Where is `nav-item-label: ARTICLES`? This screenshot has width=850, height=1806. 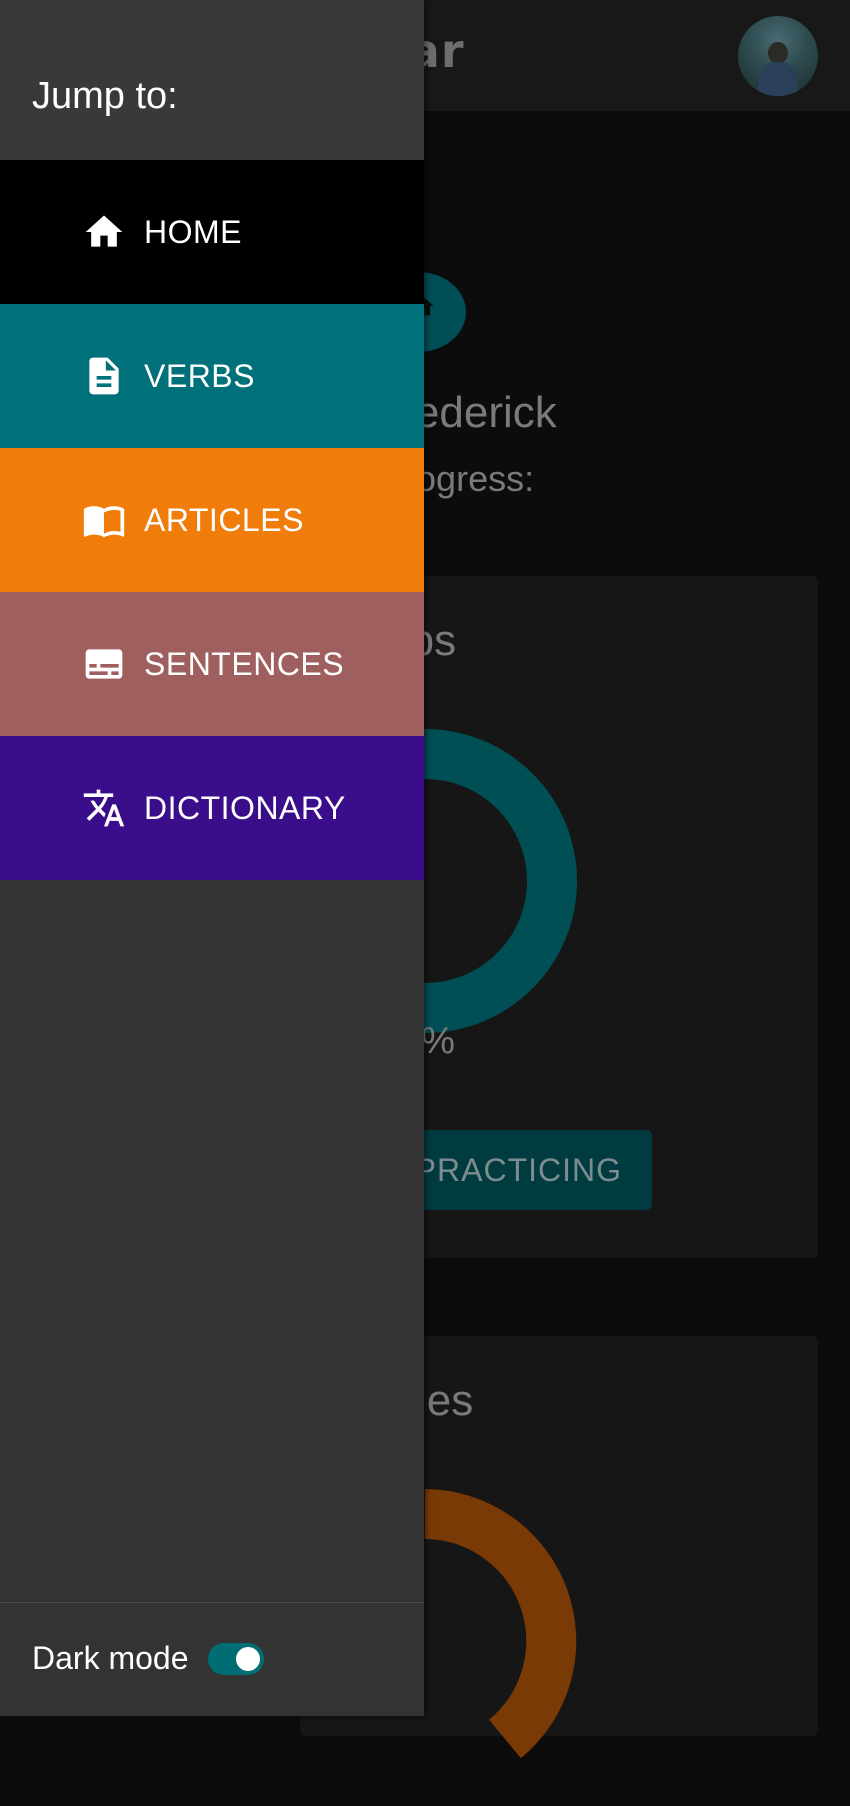
nav-item-label: ARTICLES is located at coordinates (224, 520).